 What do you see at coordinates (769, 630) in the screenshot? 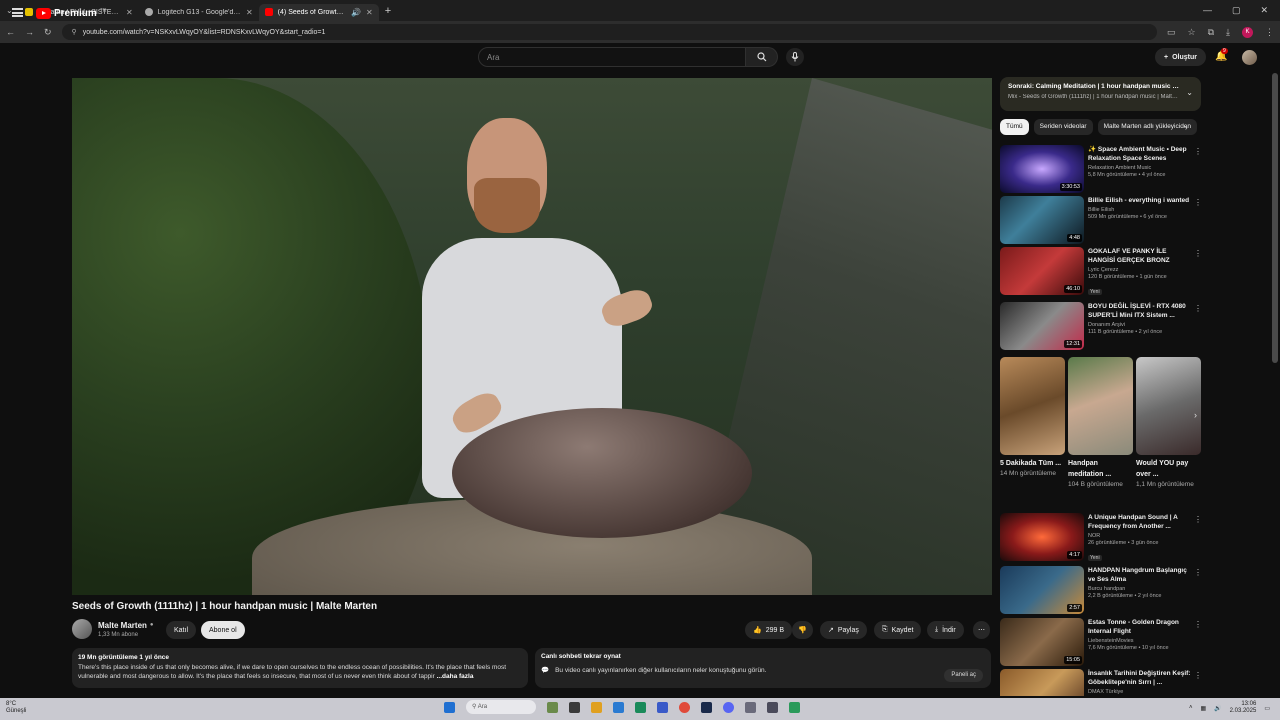
I see `like-button: 👍 299 B` at bounding box center [769, 630].